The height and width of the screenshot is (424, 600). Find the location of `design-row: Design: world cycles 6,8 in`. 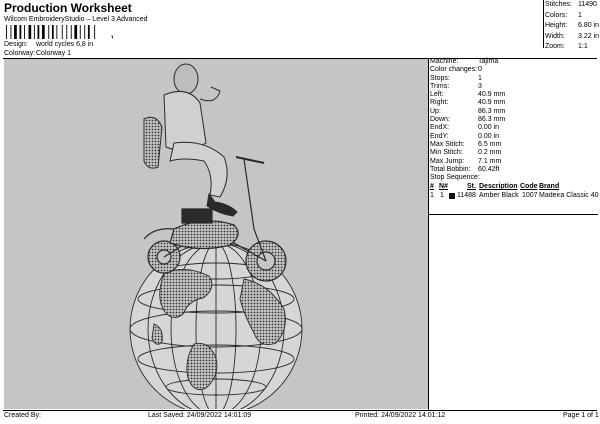

design-row: Design: world cycles 6,8 in is located at coordinates (48, 44).